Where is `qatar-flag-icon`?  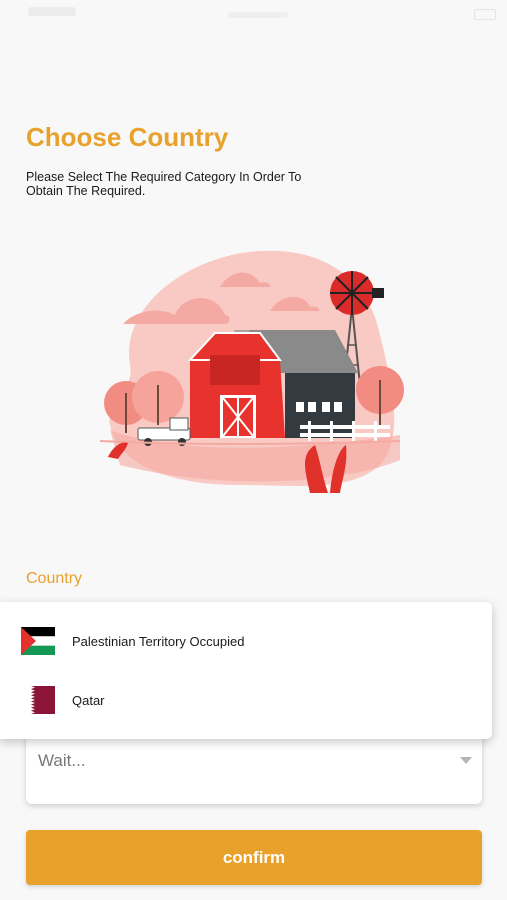 qatar-flag-icon is located at coordinates (38, 700).